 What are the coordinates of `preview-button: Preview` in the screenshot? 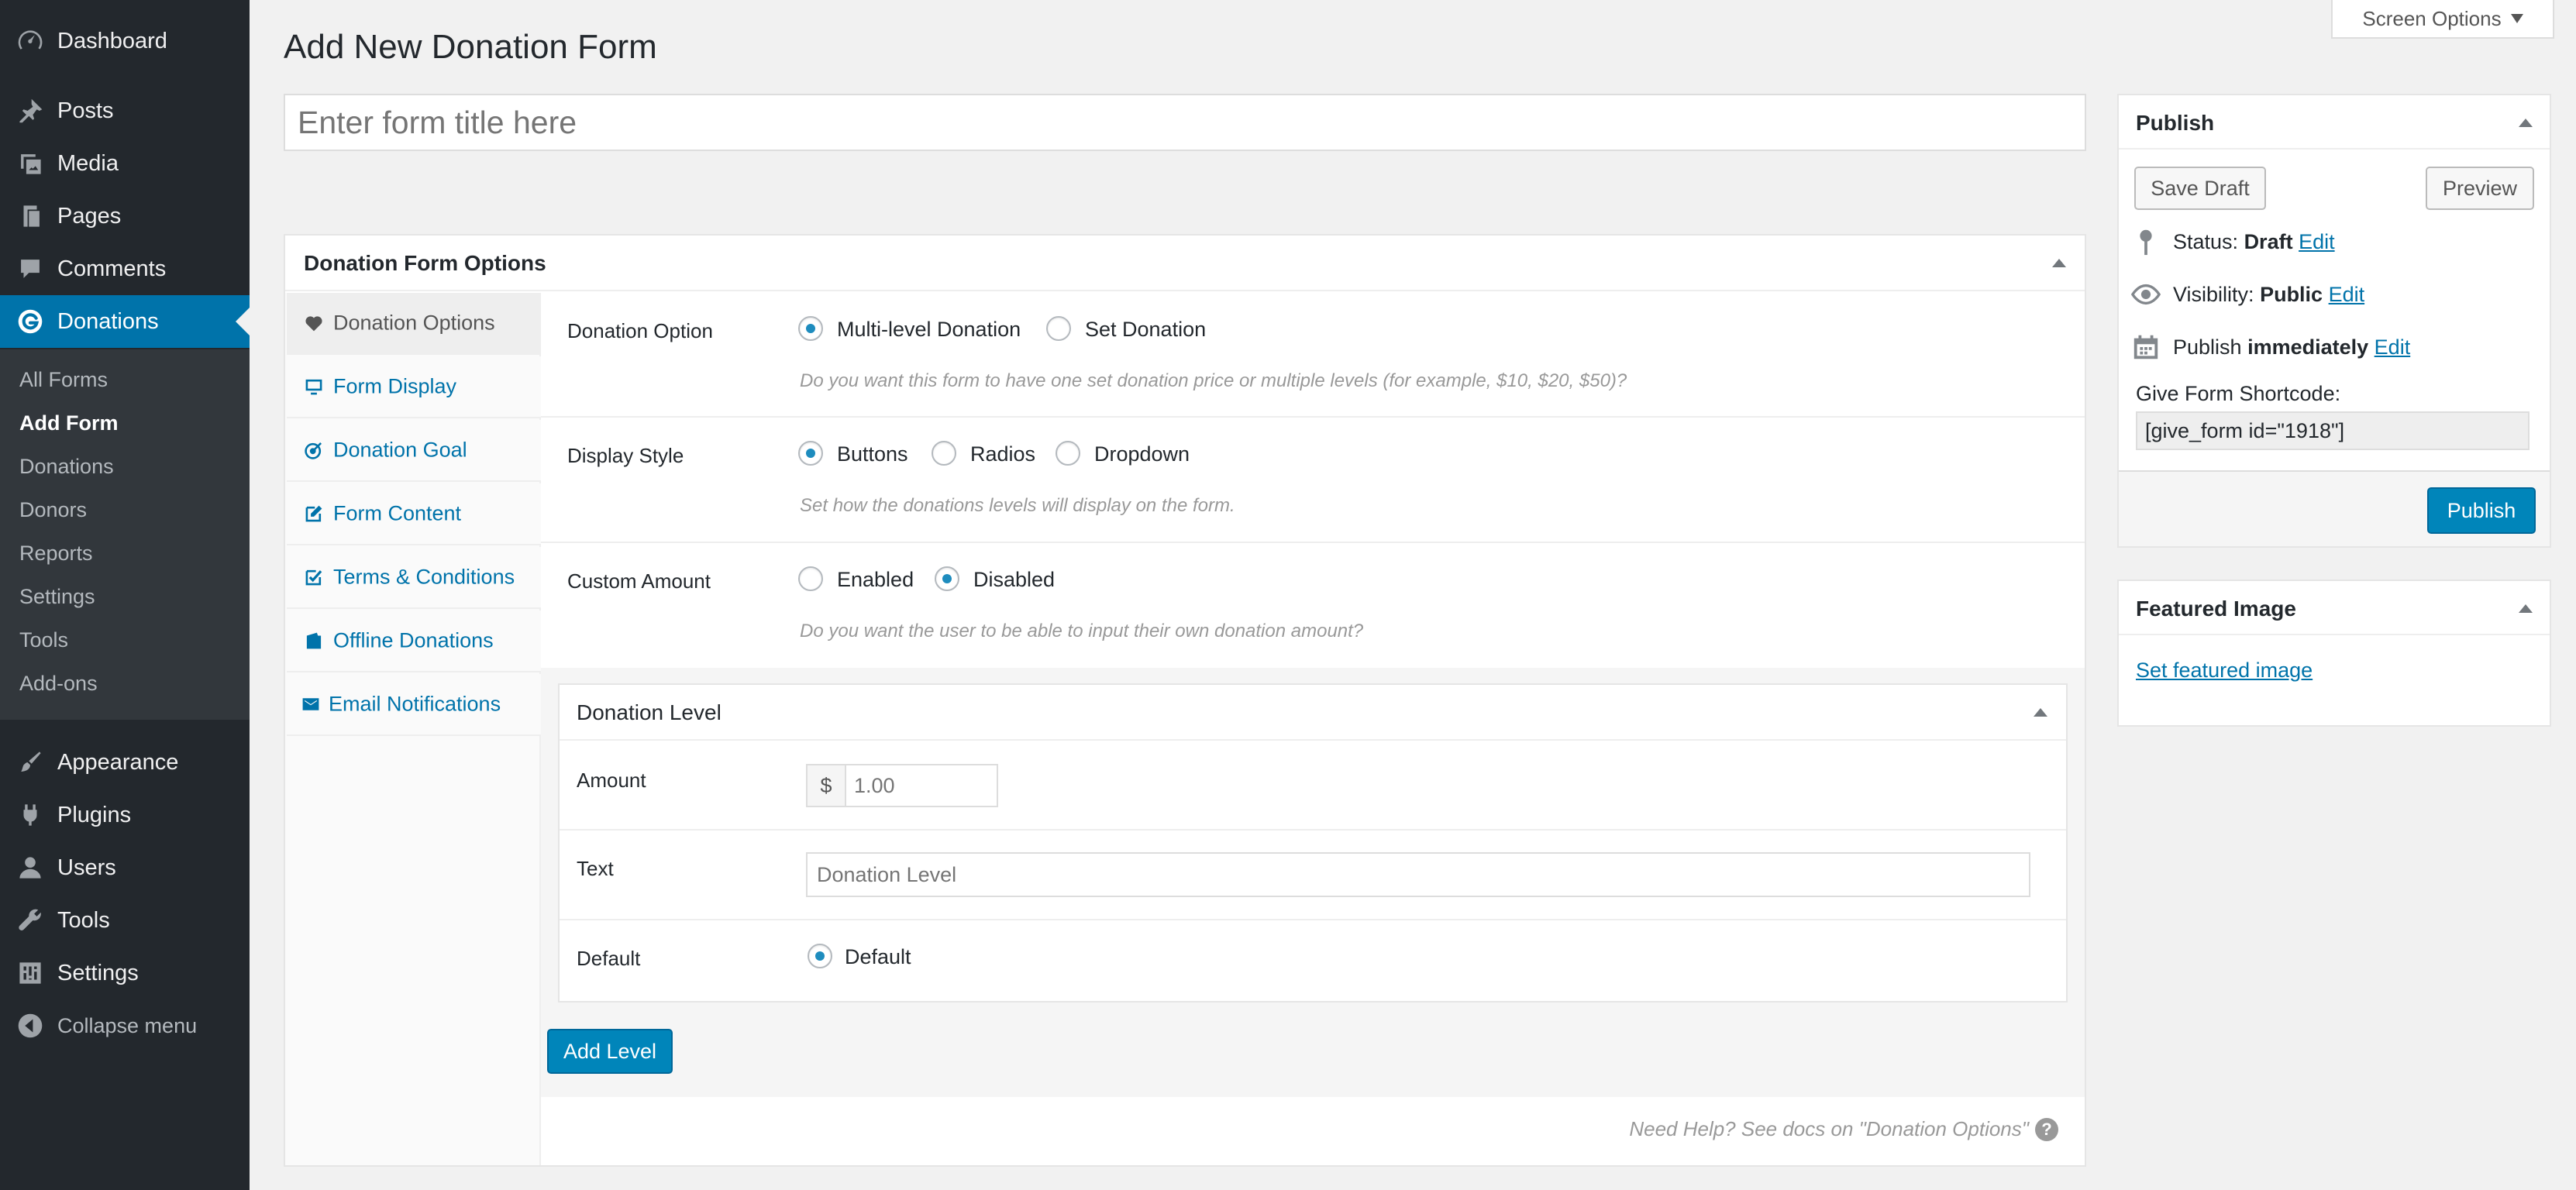 It's located at (2480, 189).